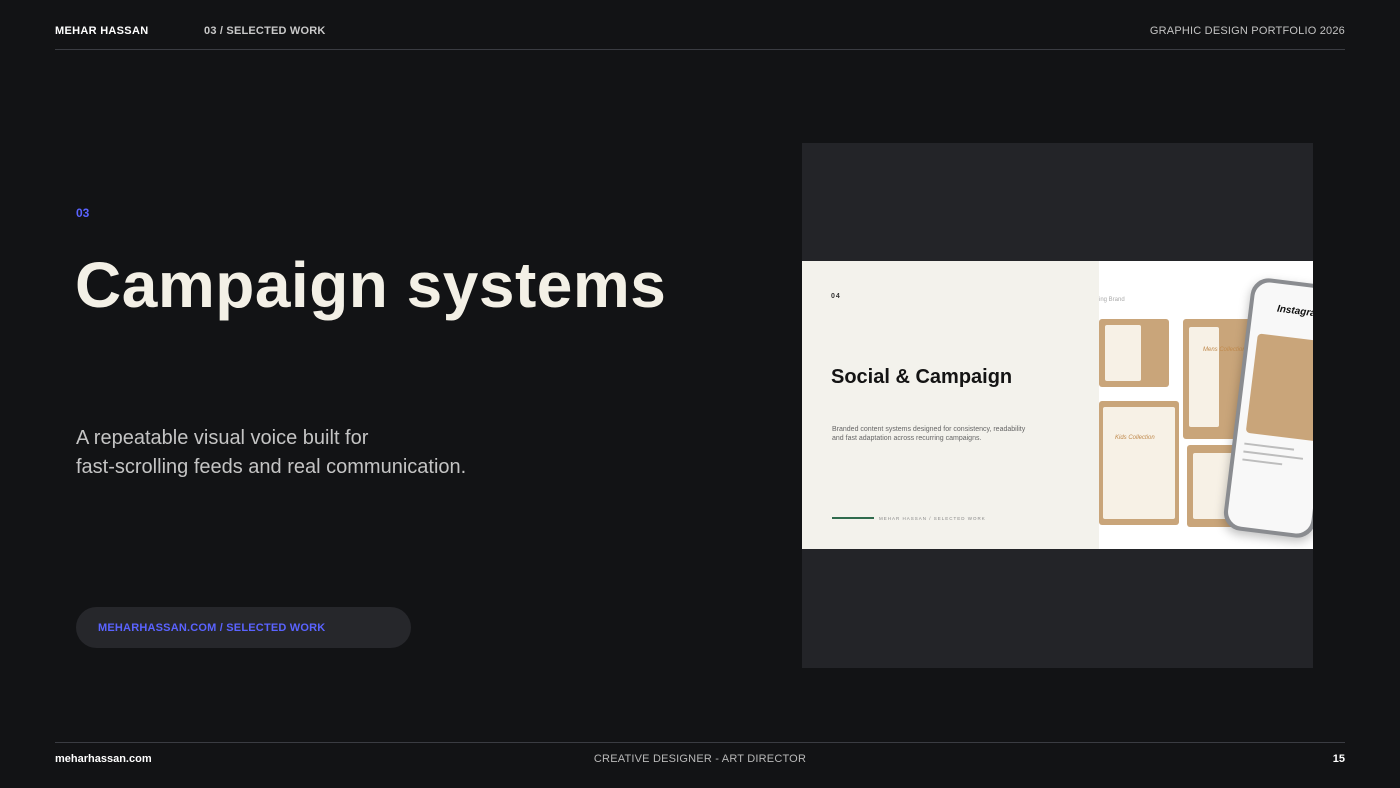 The width and height of the screenshot is (1400, 788). I want to click on footer-role: CREATIVE DESIGNER - ART DIRECTOR, so click(700, 759).